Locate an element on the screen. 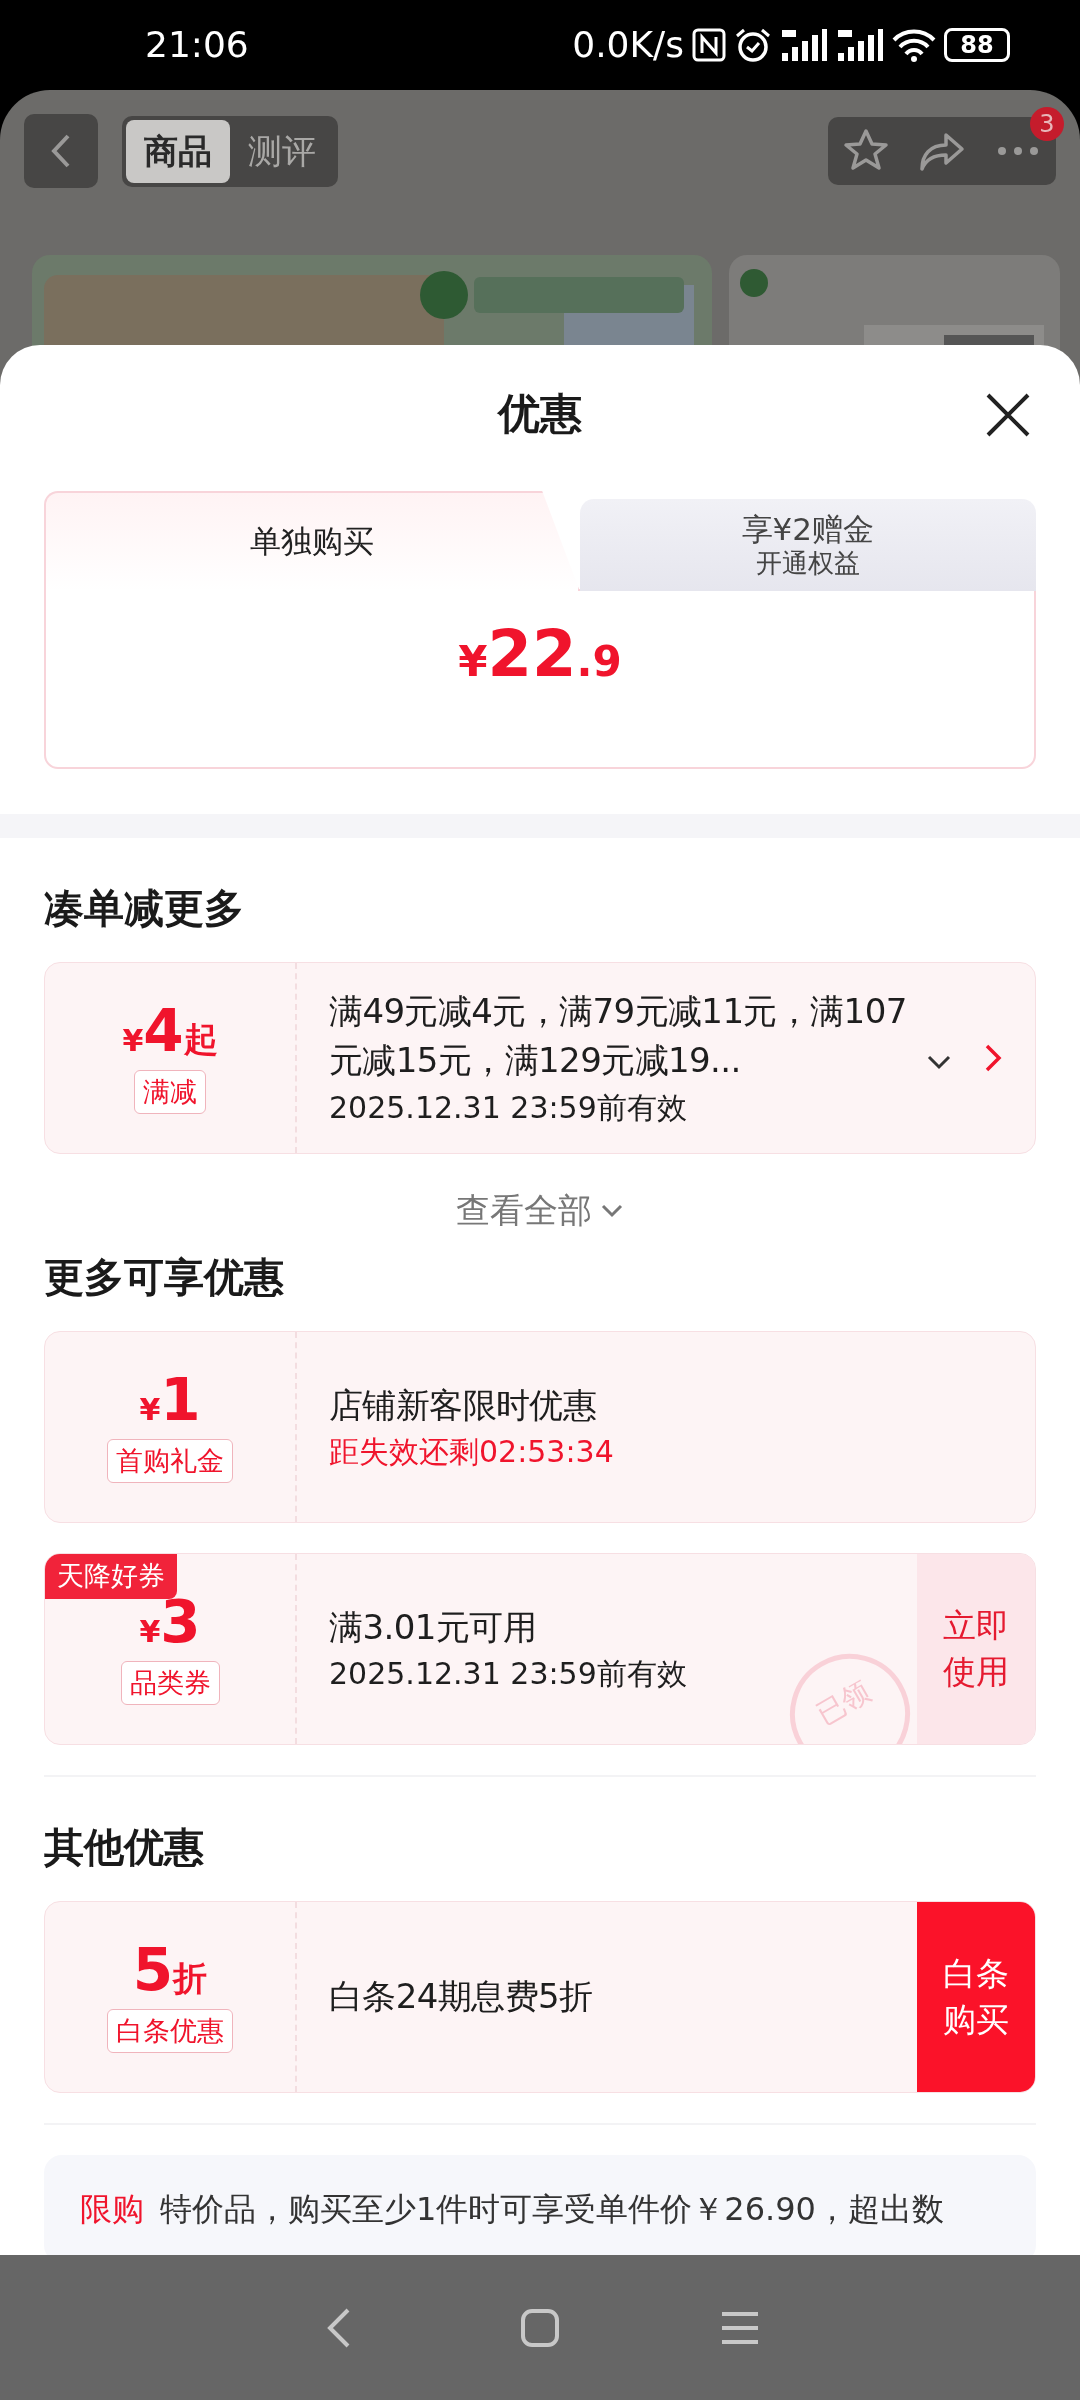  notification-count: 3 is located at coordinates (1047, 124).